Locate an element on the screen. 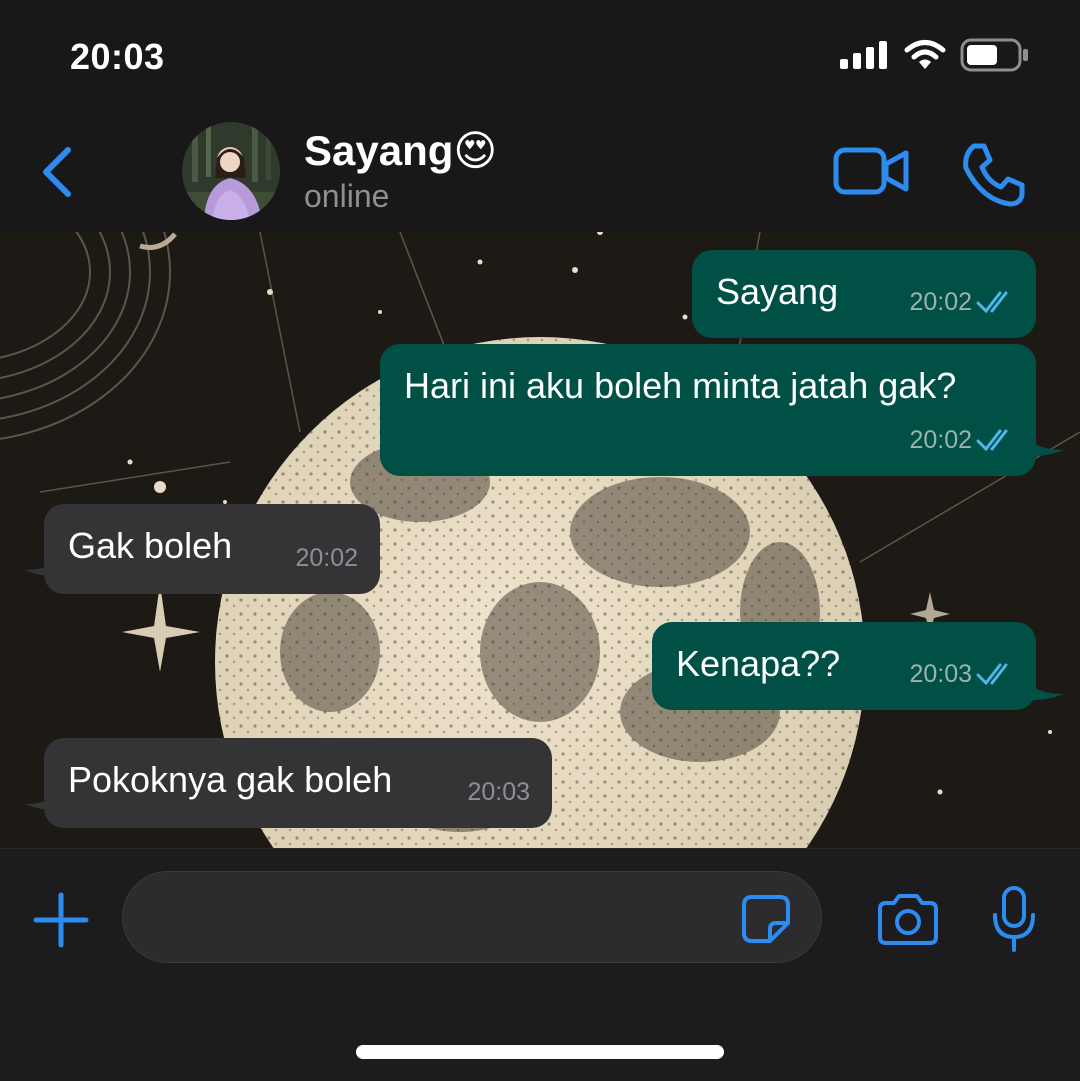 This screenshot has height=1081, width=1080. message-bubble-incoming: Pokoknya gak boleh 20:03 is located at coordinates (298, 783).